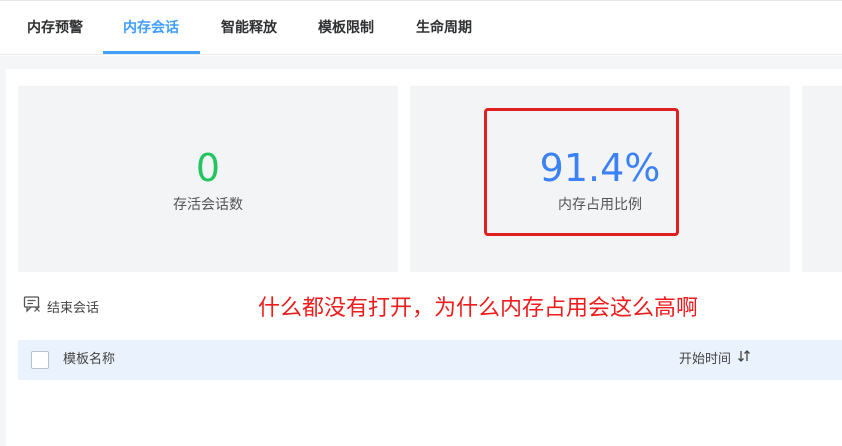 The width and height of the screenshot is (842, 446). I want to click on end-session-icon, so click(32, 306).